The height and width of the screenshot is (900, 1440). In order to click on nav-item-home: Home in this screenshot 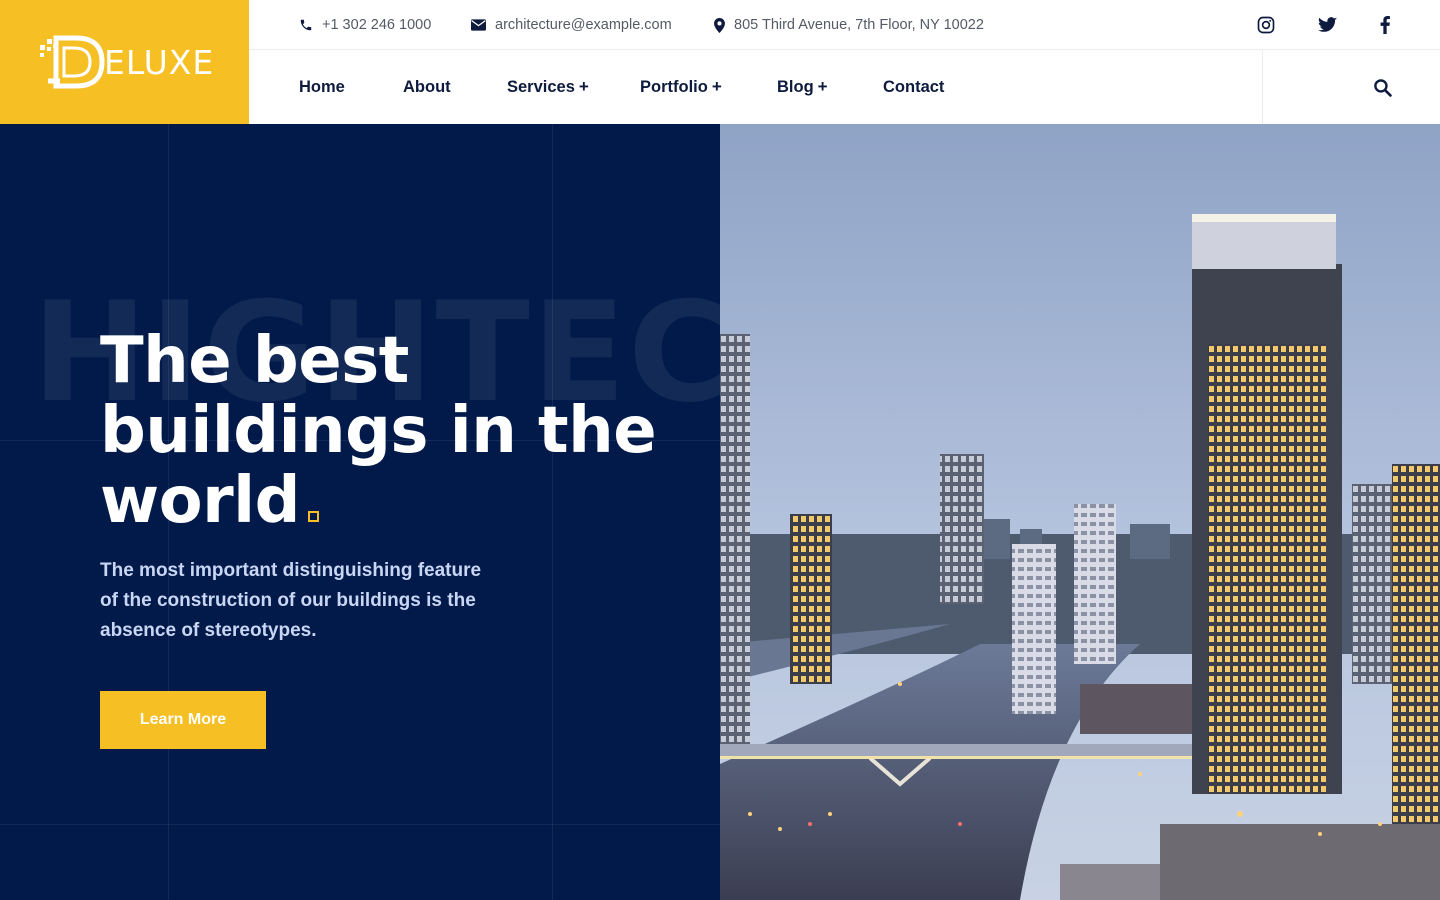, I will do `click(322, 87)`.